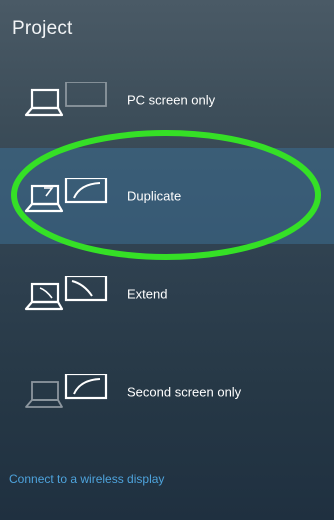  What do you see at coordinates (67, 395) in the screenshot?
I see `second-screen-only-icon` at bounding box center [67, 395].